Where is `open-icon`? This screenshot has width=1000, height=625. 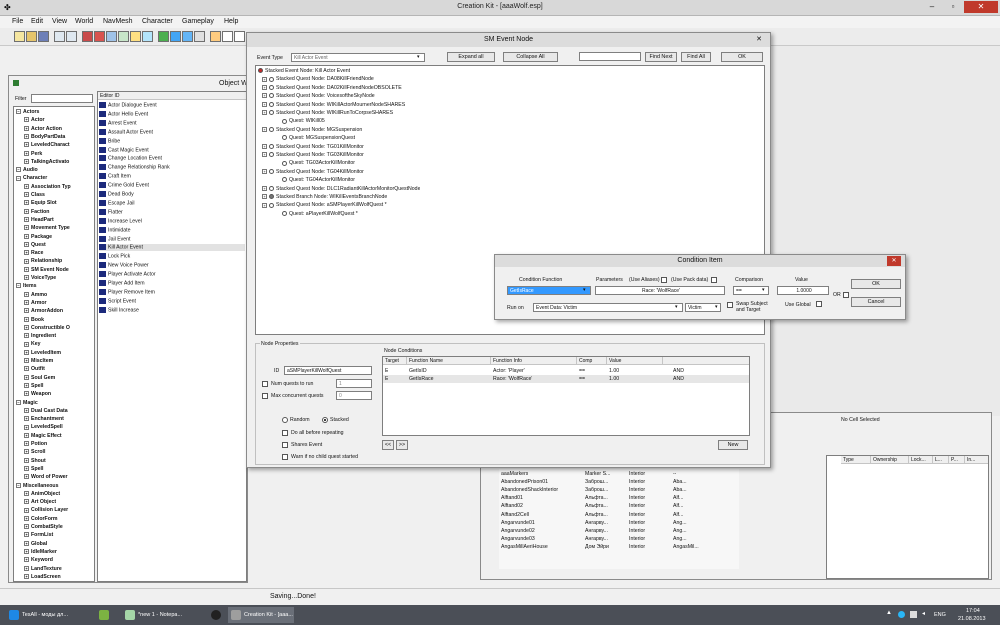 open-icon is located at coordinates (31, 36).